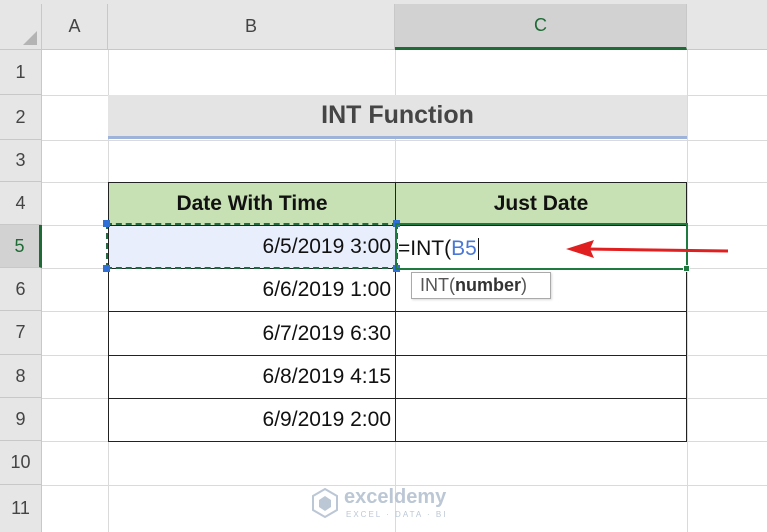 This screenshot has height=532, width=767. What do you see at coordinates (541, 27) in the screenshot?
I see `column-header-c: C` at bounding box center [541, 27].